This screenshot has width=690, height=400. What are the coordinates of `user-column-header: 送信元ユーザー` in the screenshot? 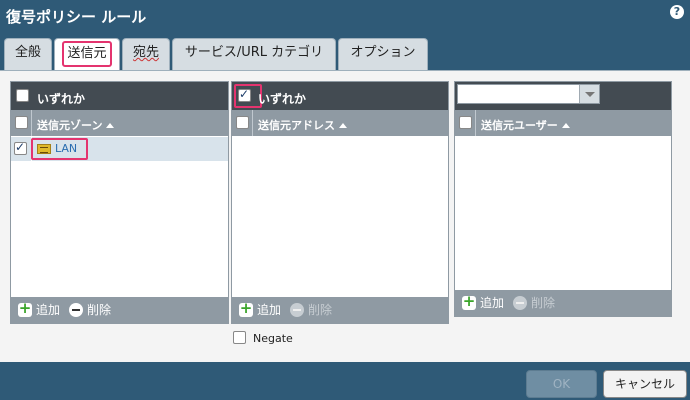 It's located at (563, 123).